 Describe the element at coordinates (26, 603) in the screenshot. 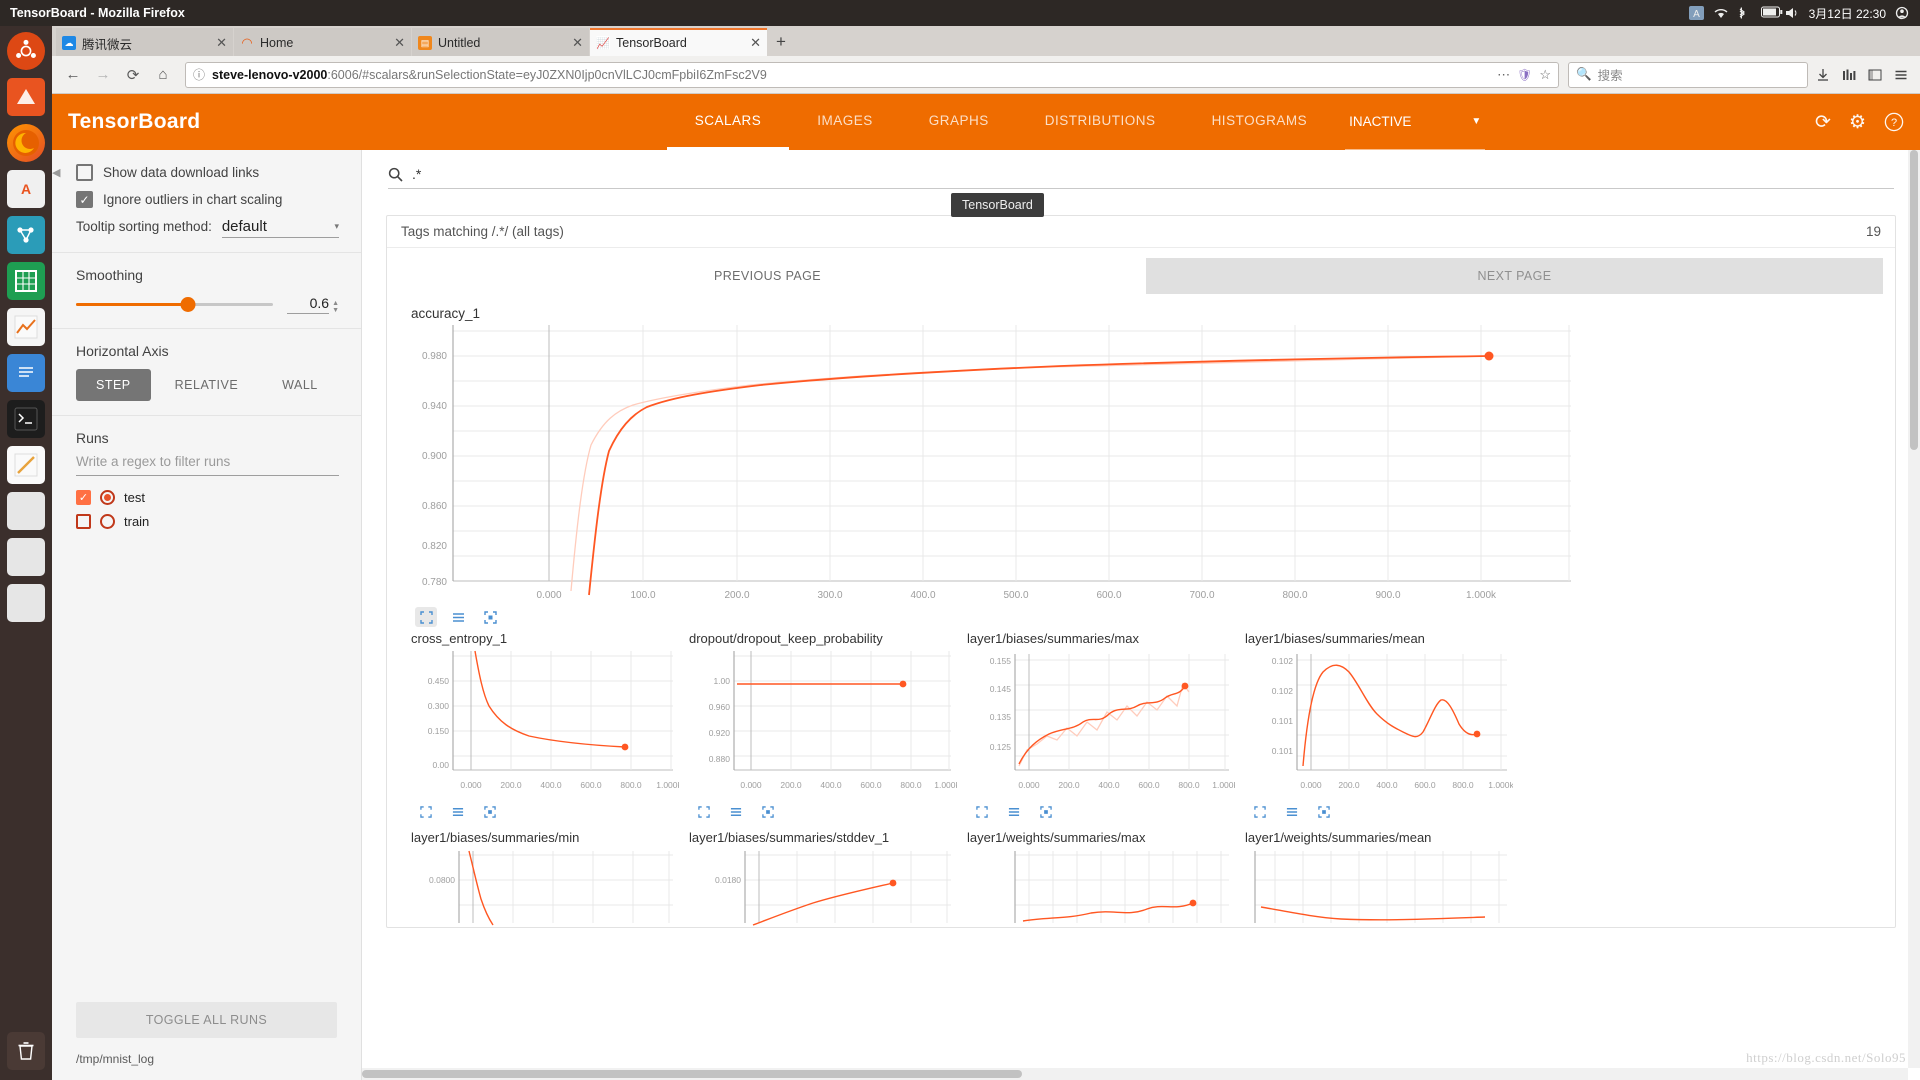

I see `launcher-blank-3-icon` at that location.